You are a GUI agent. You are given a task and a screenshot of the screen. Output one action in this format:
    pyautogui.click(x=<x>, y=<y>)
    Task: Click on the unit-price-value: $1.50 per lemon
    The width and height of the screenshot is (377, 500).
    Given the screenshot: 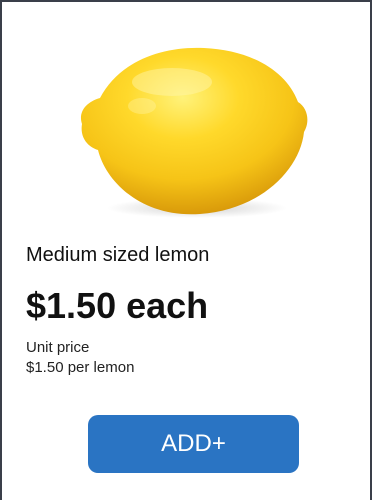 What is the action you would take?
    pyautogui.click(x=80, y=367)
    